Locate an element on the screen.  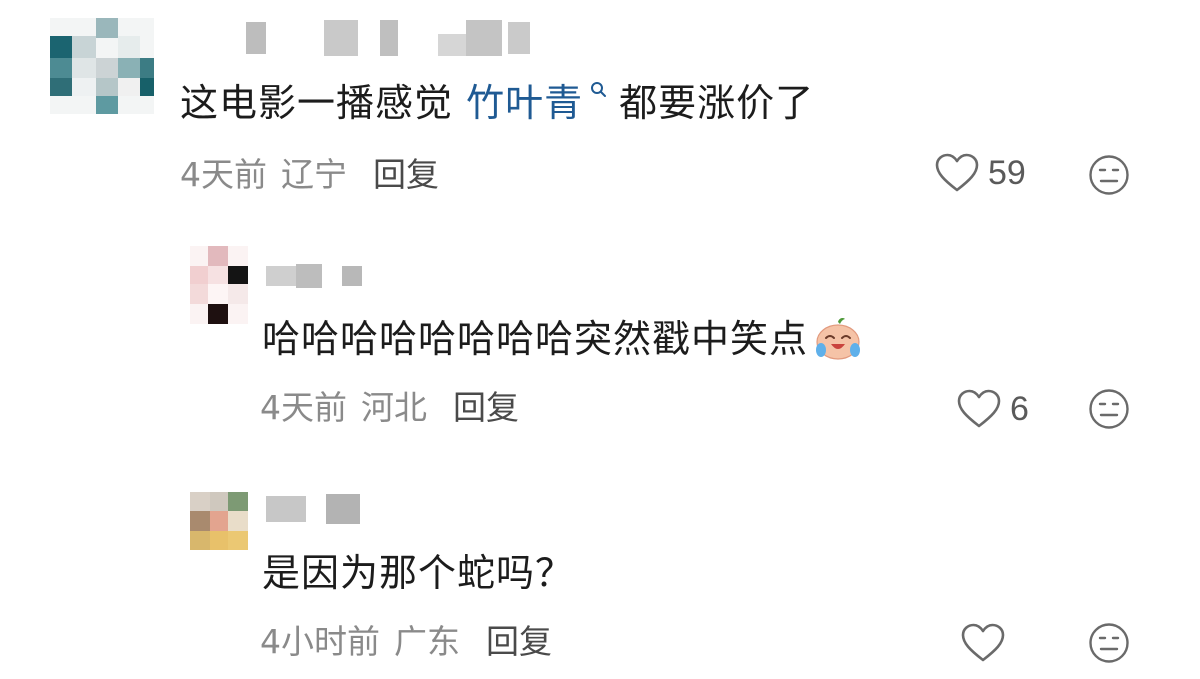
location: 河北 is located at coordinates (394, 407).